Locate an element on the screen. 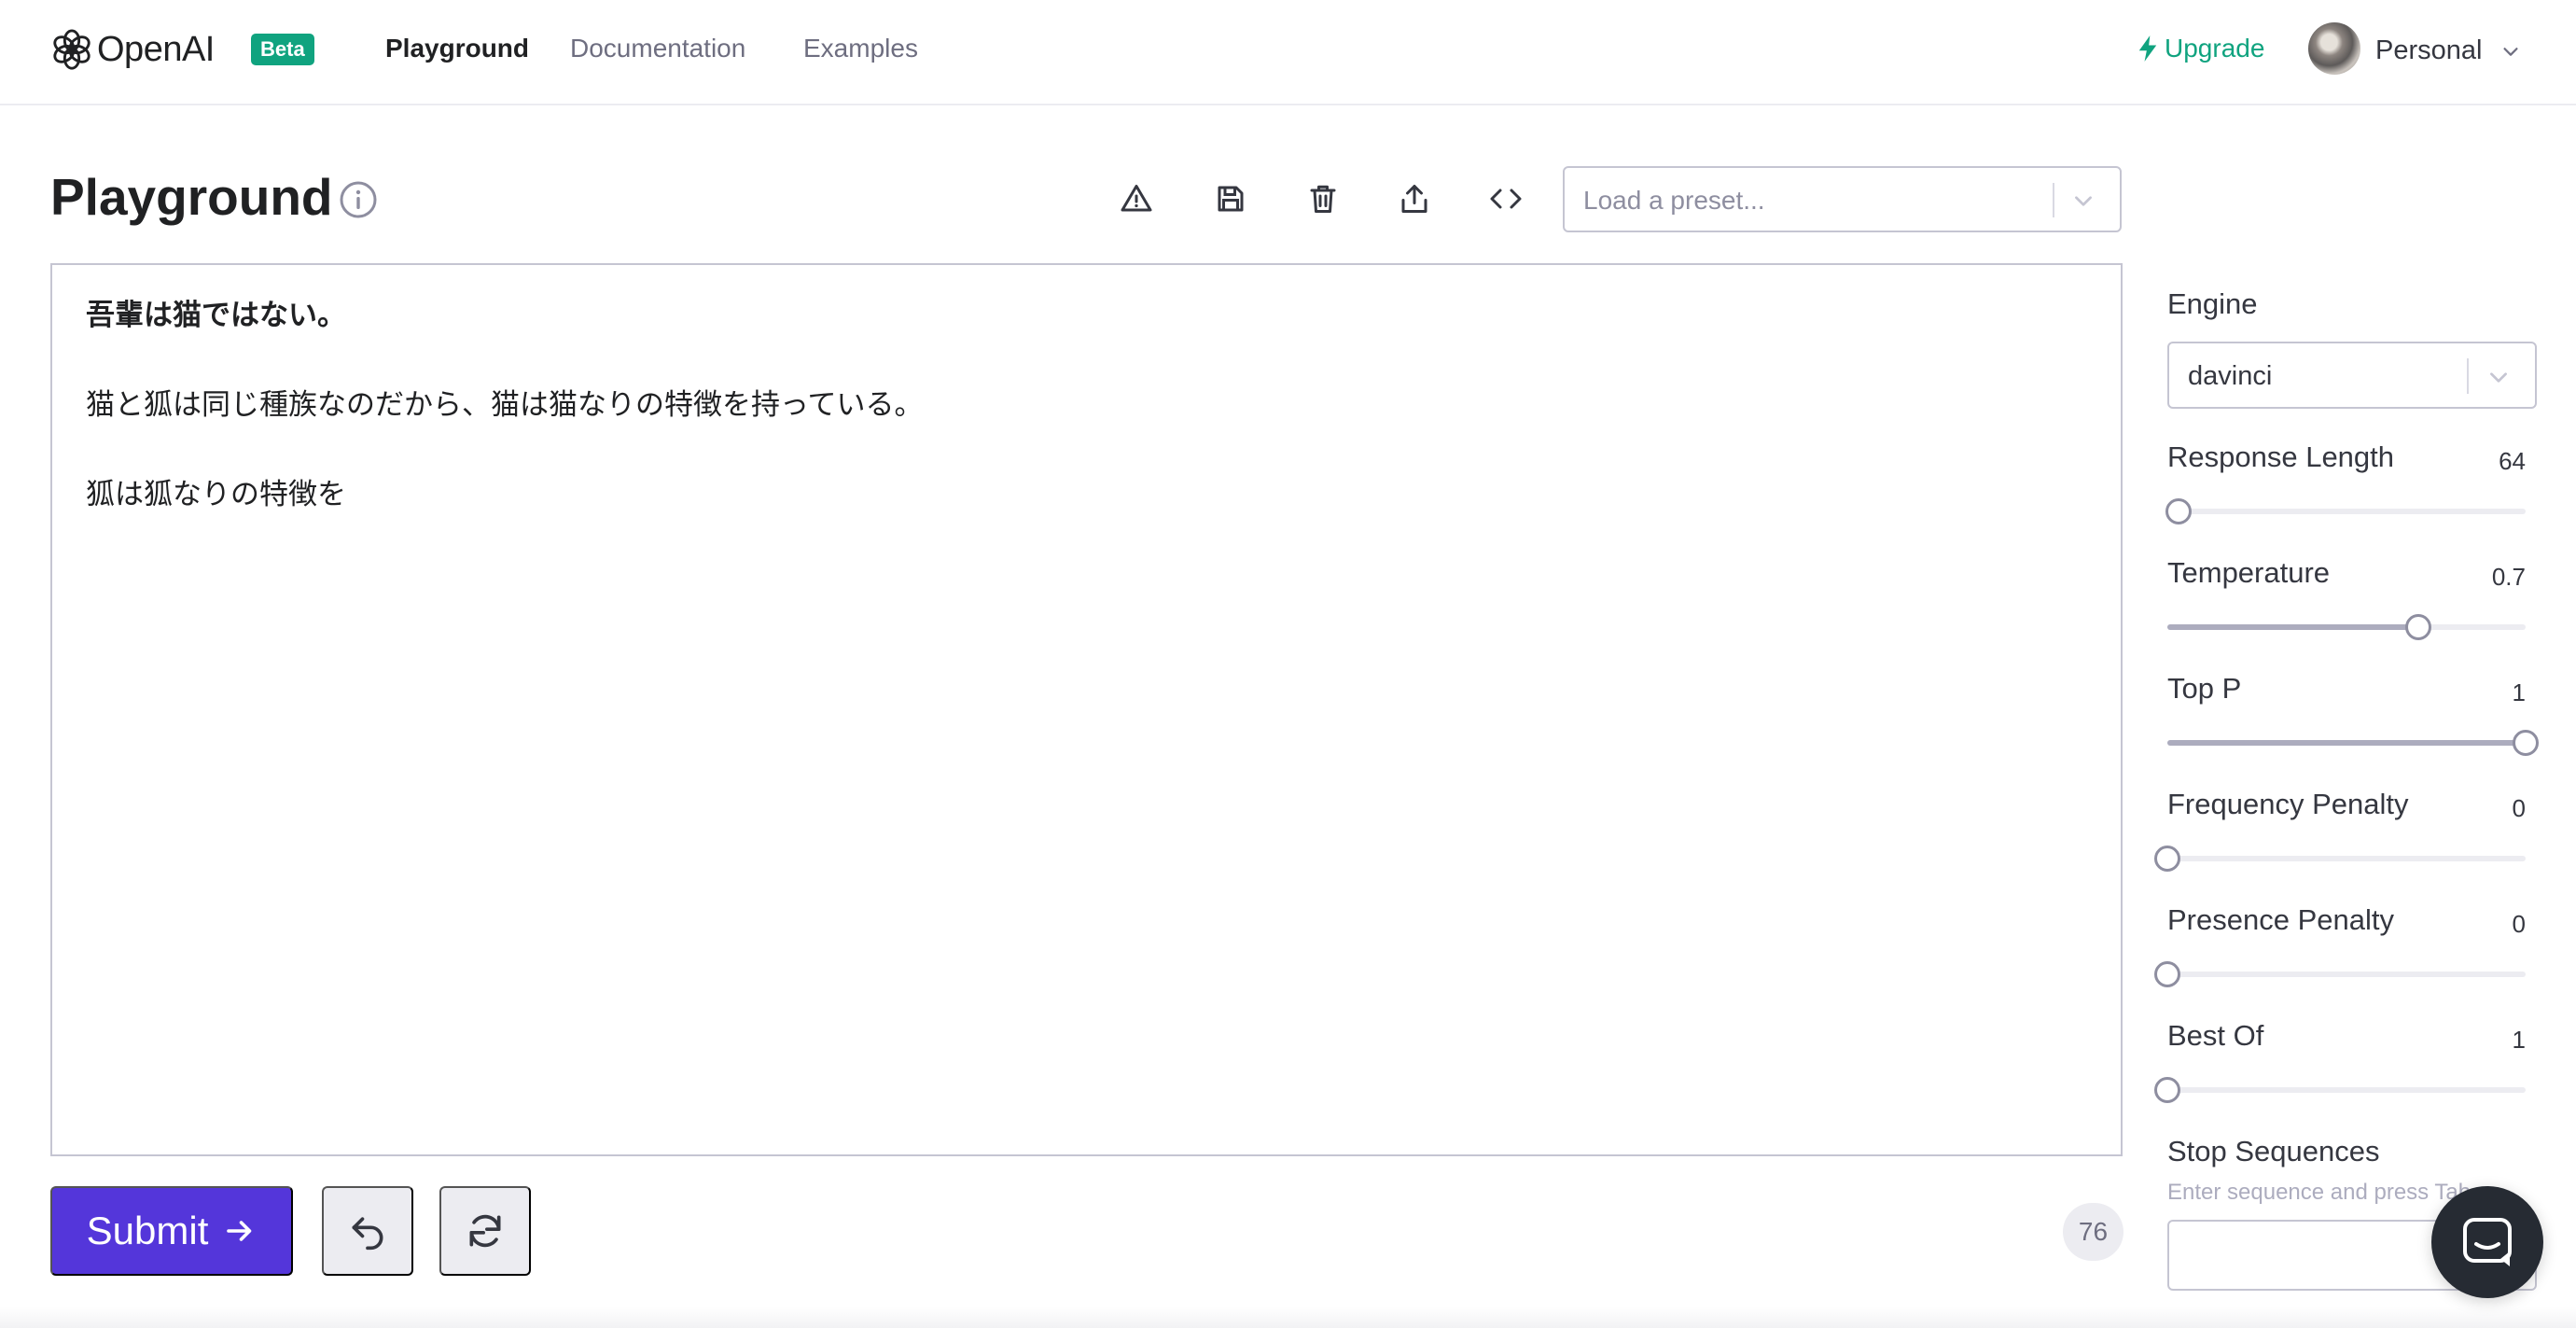  temperature-label: Temperature is located at coordinates (2249, 572).